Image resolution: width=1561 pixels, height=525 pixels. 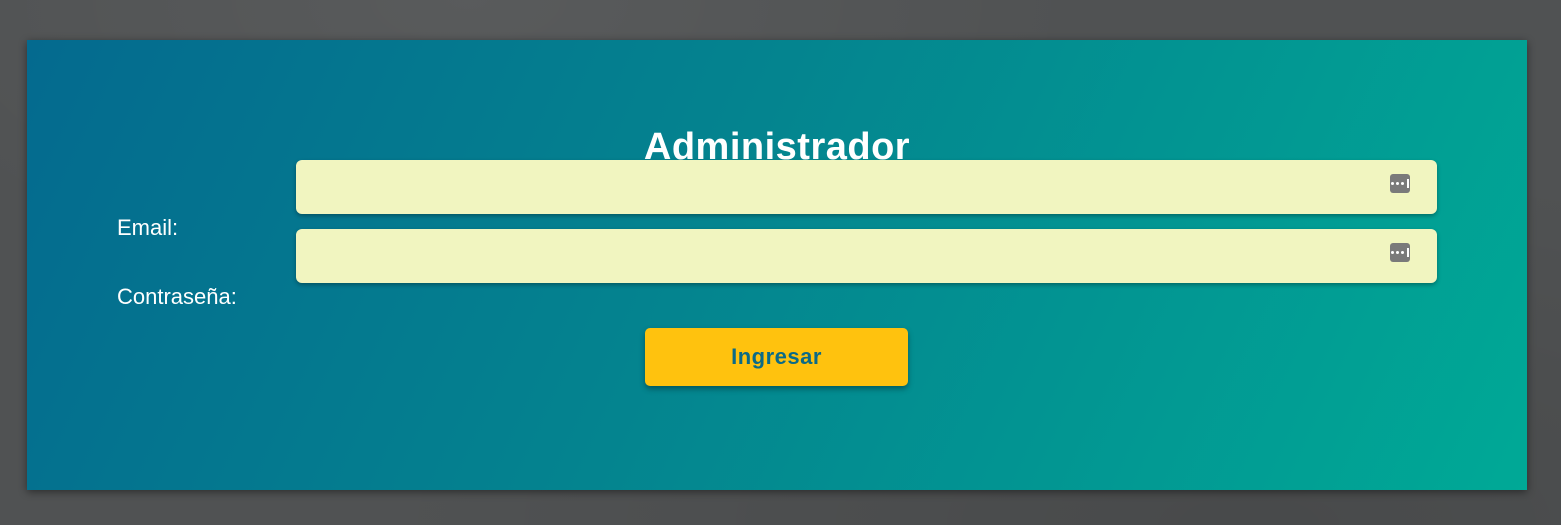 I want to click on password-label: Contraseña:, so click(x=177, y=296).